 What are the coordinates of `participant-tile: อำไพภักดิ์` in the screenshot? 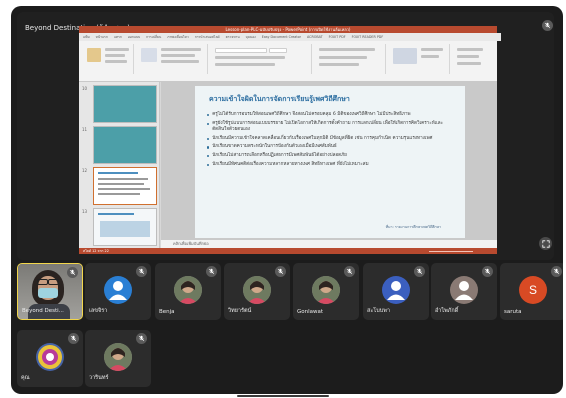 It's located at (464, 291).